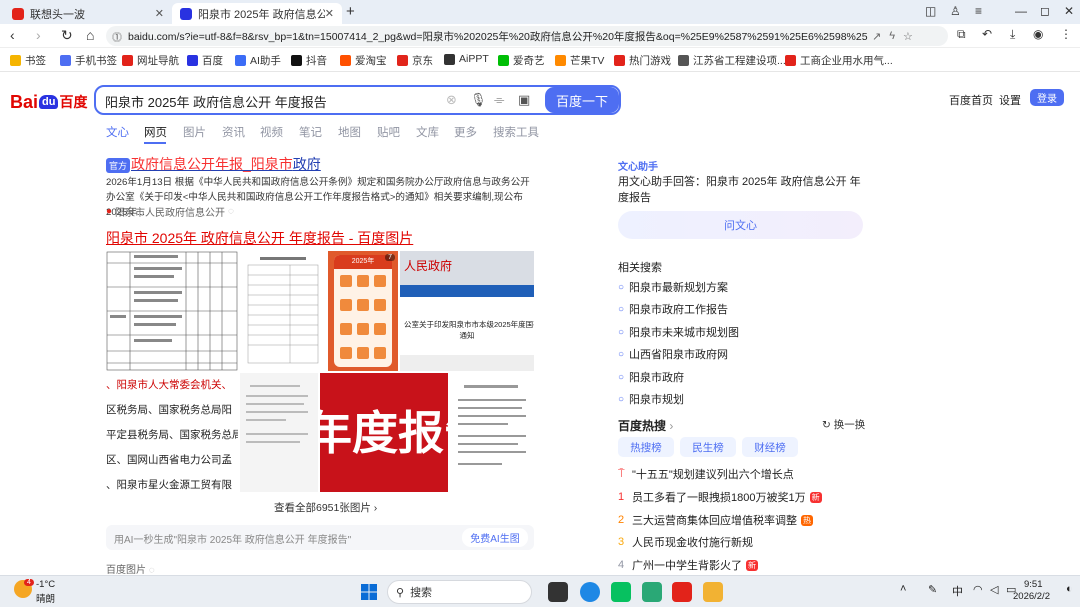 Image resolution: width=1080 pixels, height=607 pixels. Describe the element at coordinates (1012, 34) in the screenshot. I see `download-icon: ⤓` at that location.